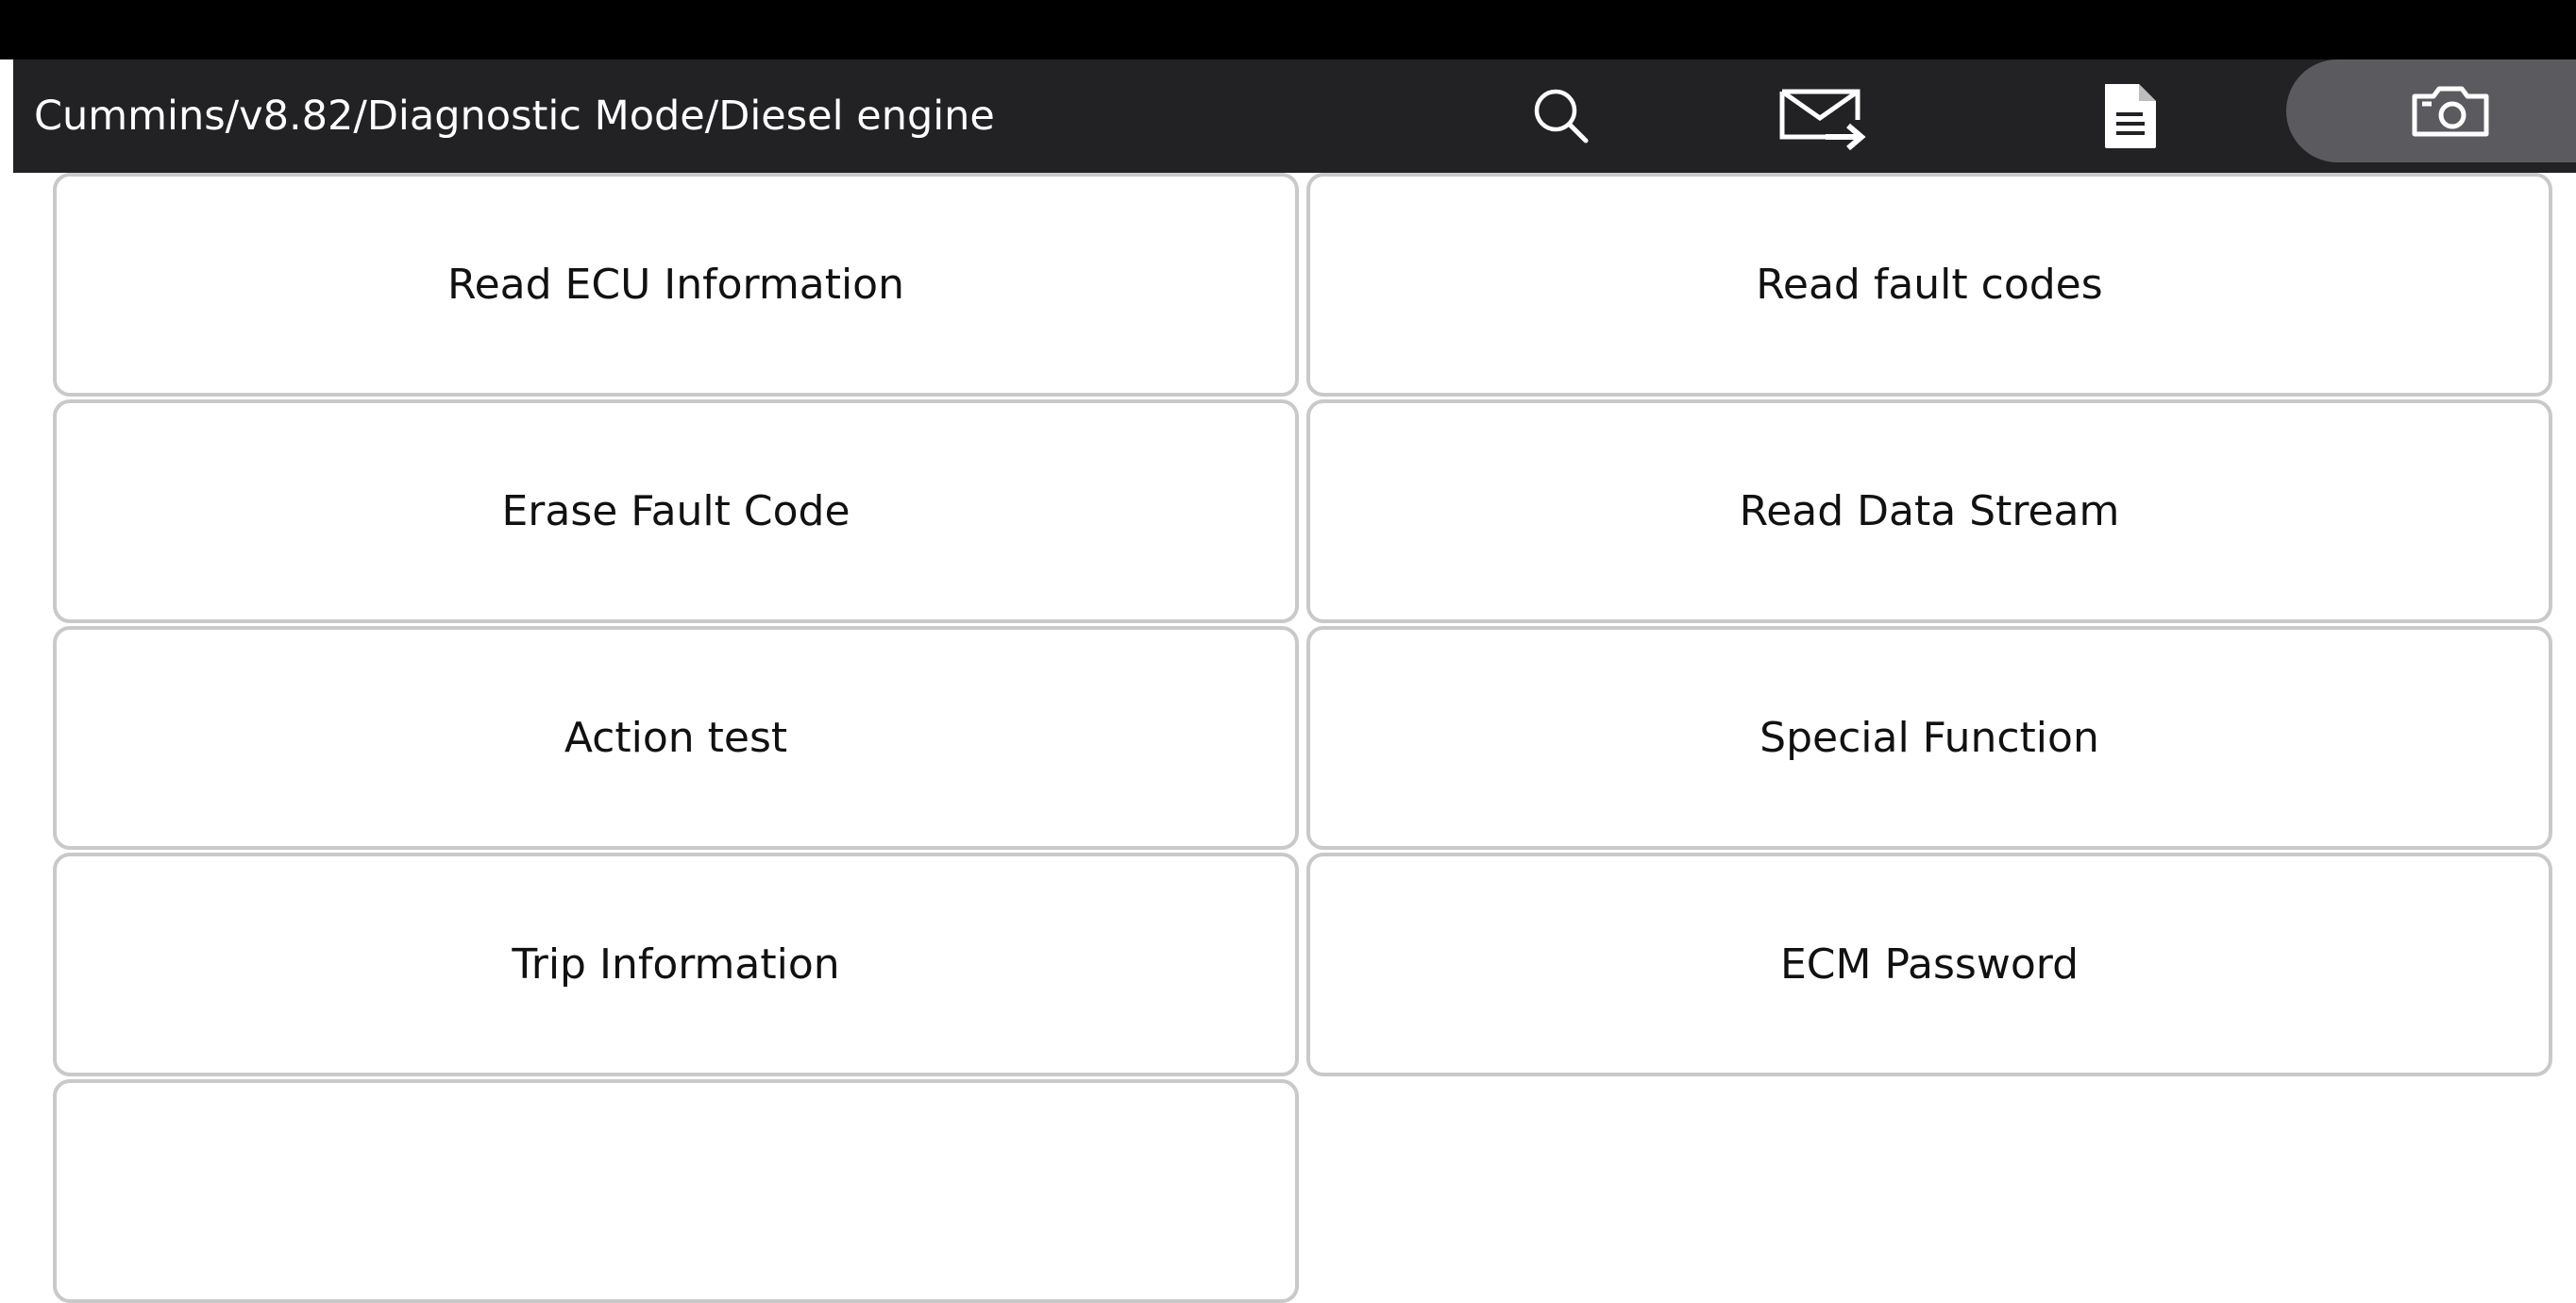 This screenshot has height=1303, width=2576. What do you see at coordinates (1929, 964) in the screenshot?
I see `menu-button-ecm-password: ECM Password` at bounding box center [1929, 964].